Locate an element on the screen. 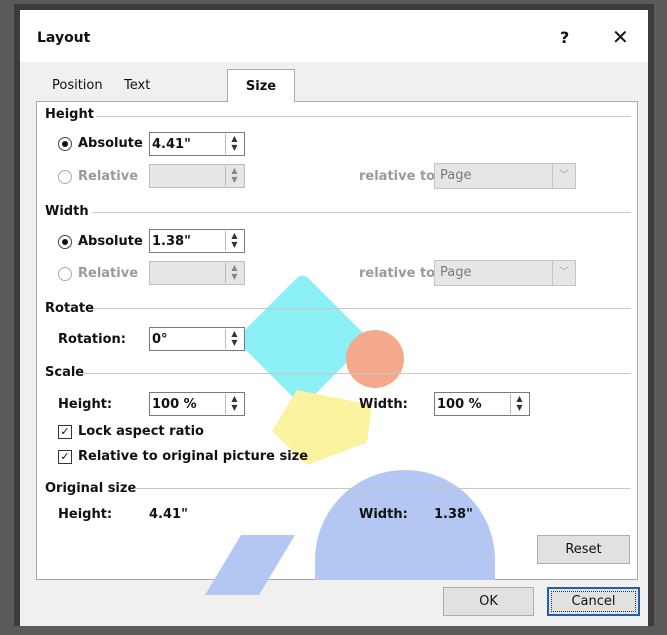 The height and width of the screenshot is (635, 667). rotation-input is located at coordinates (187, 339).